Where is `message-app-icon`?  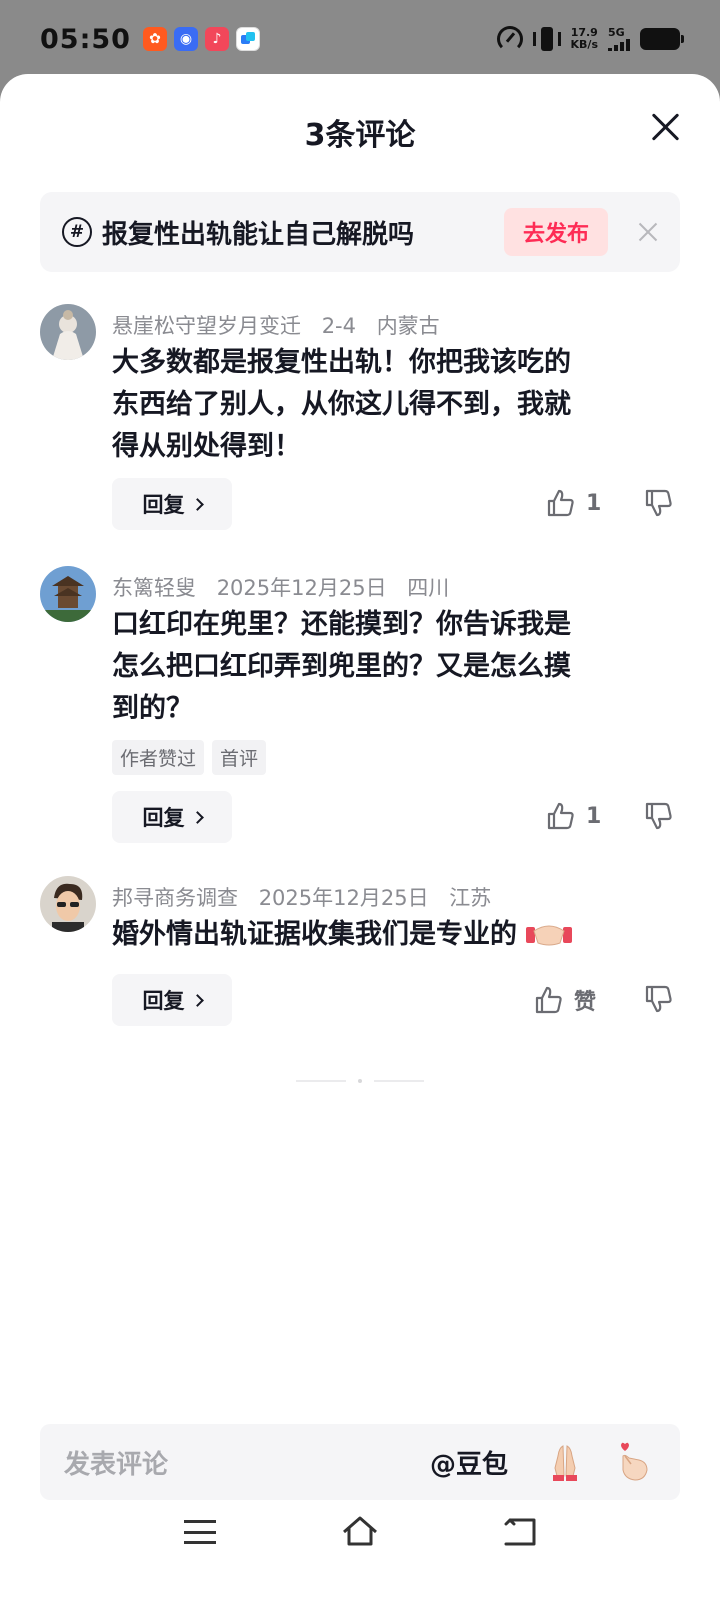
message-app-icon is located at coordinates (247, 39).